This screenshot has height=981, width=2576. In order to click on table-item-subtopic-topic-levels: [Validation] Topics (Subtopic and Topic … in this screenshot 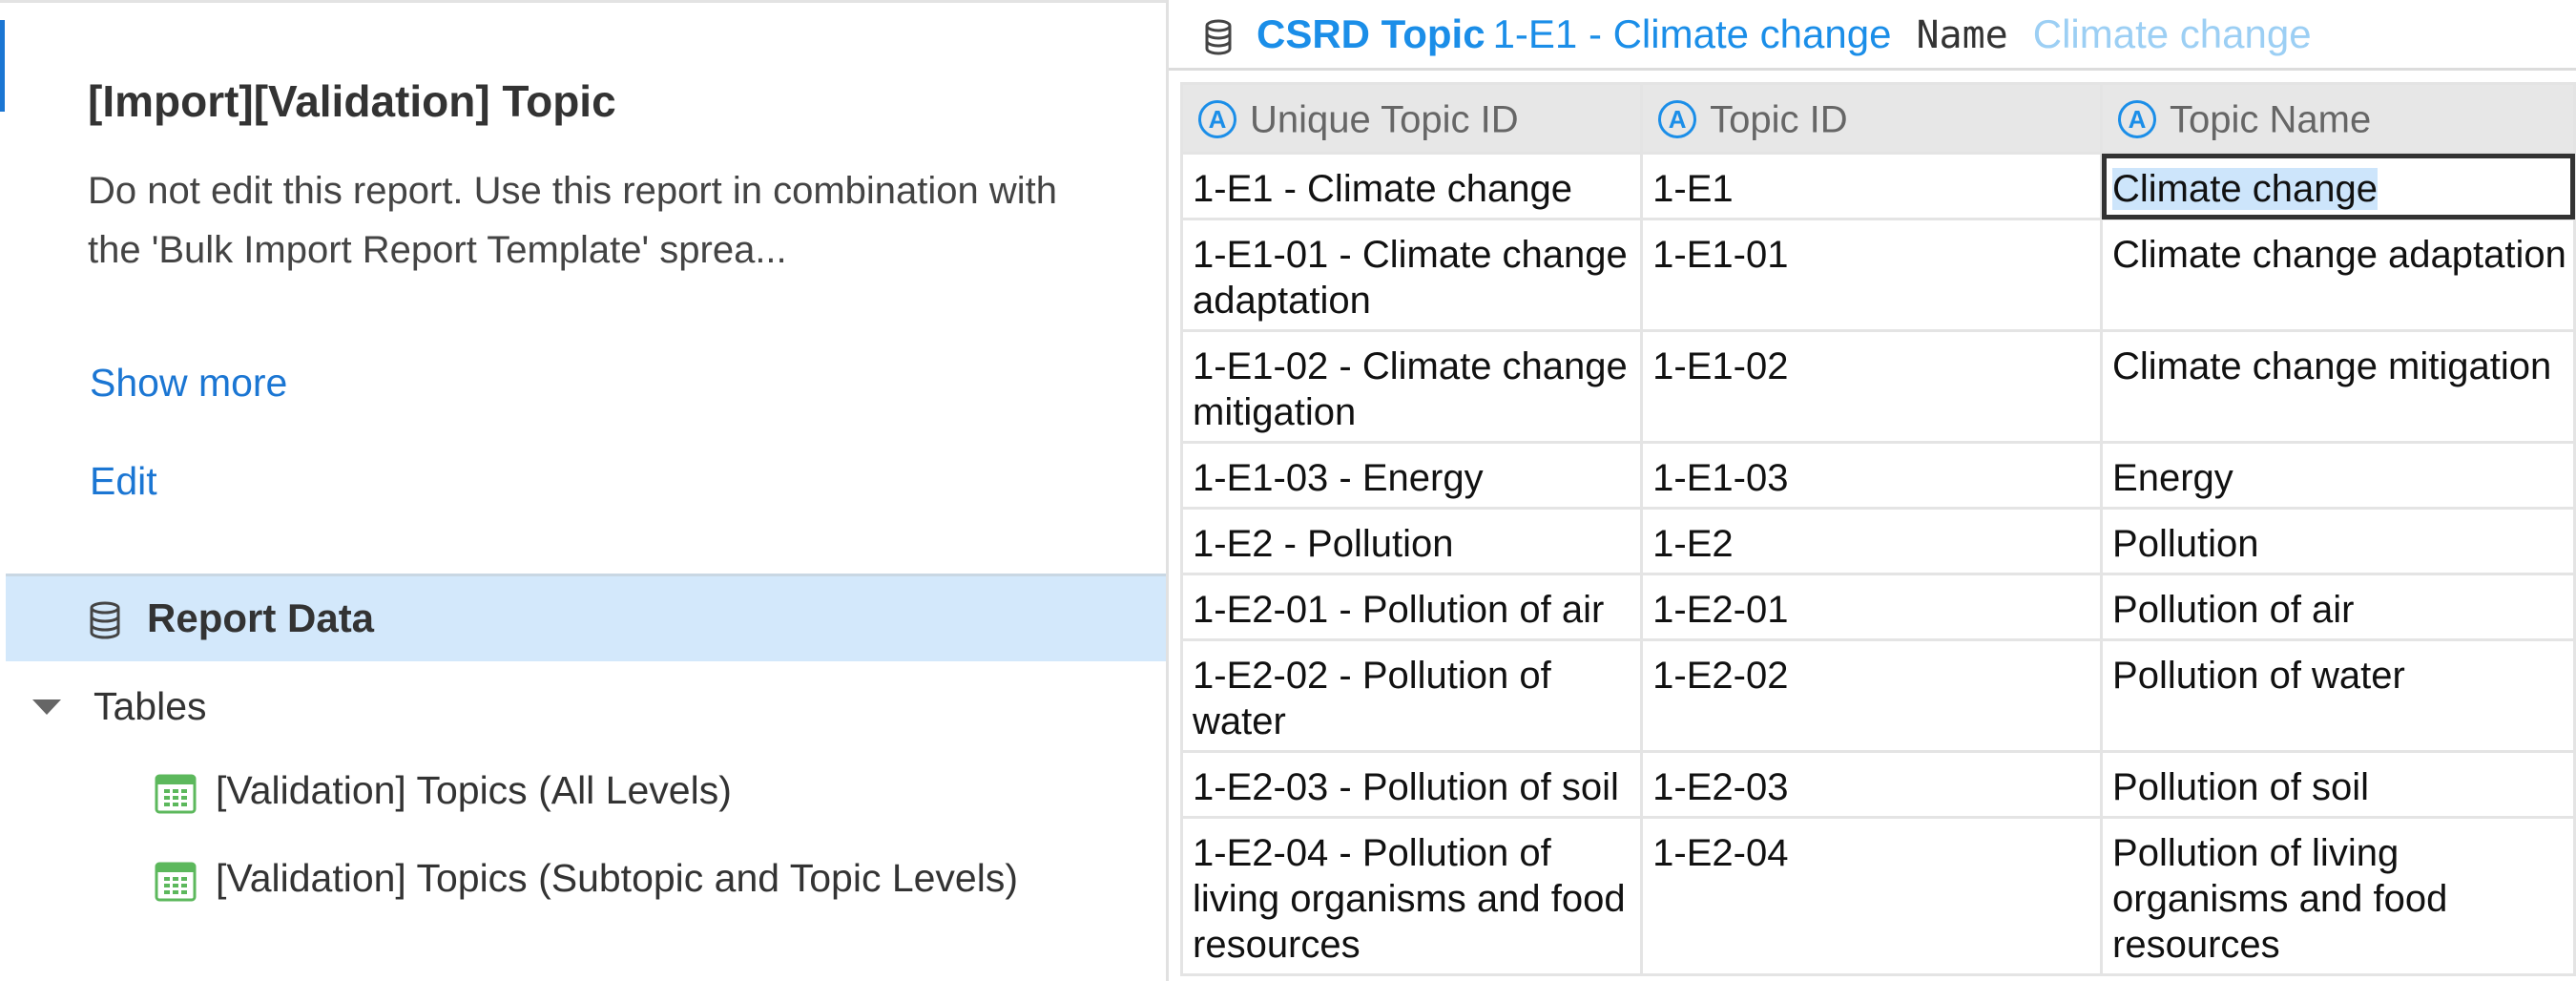, I will do `click(655, 882)`.